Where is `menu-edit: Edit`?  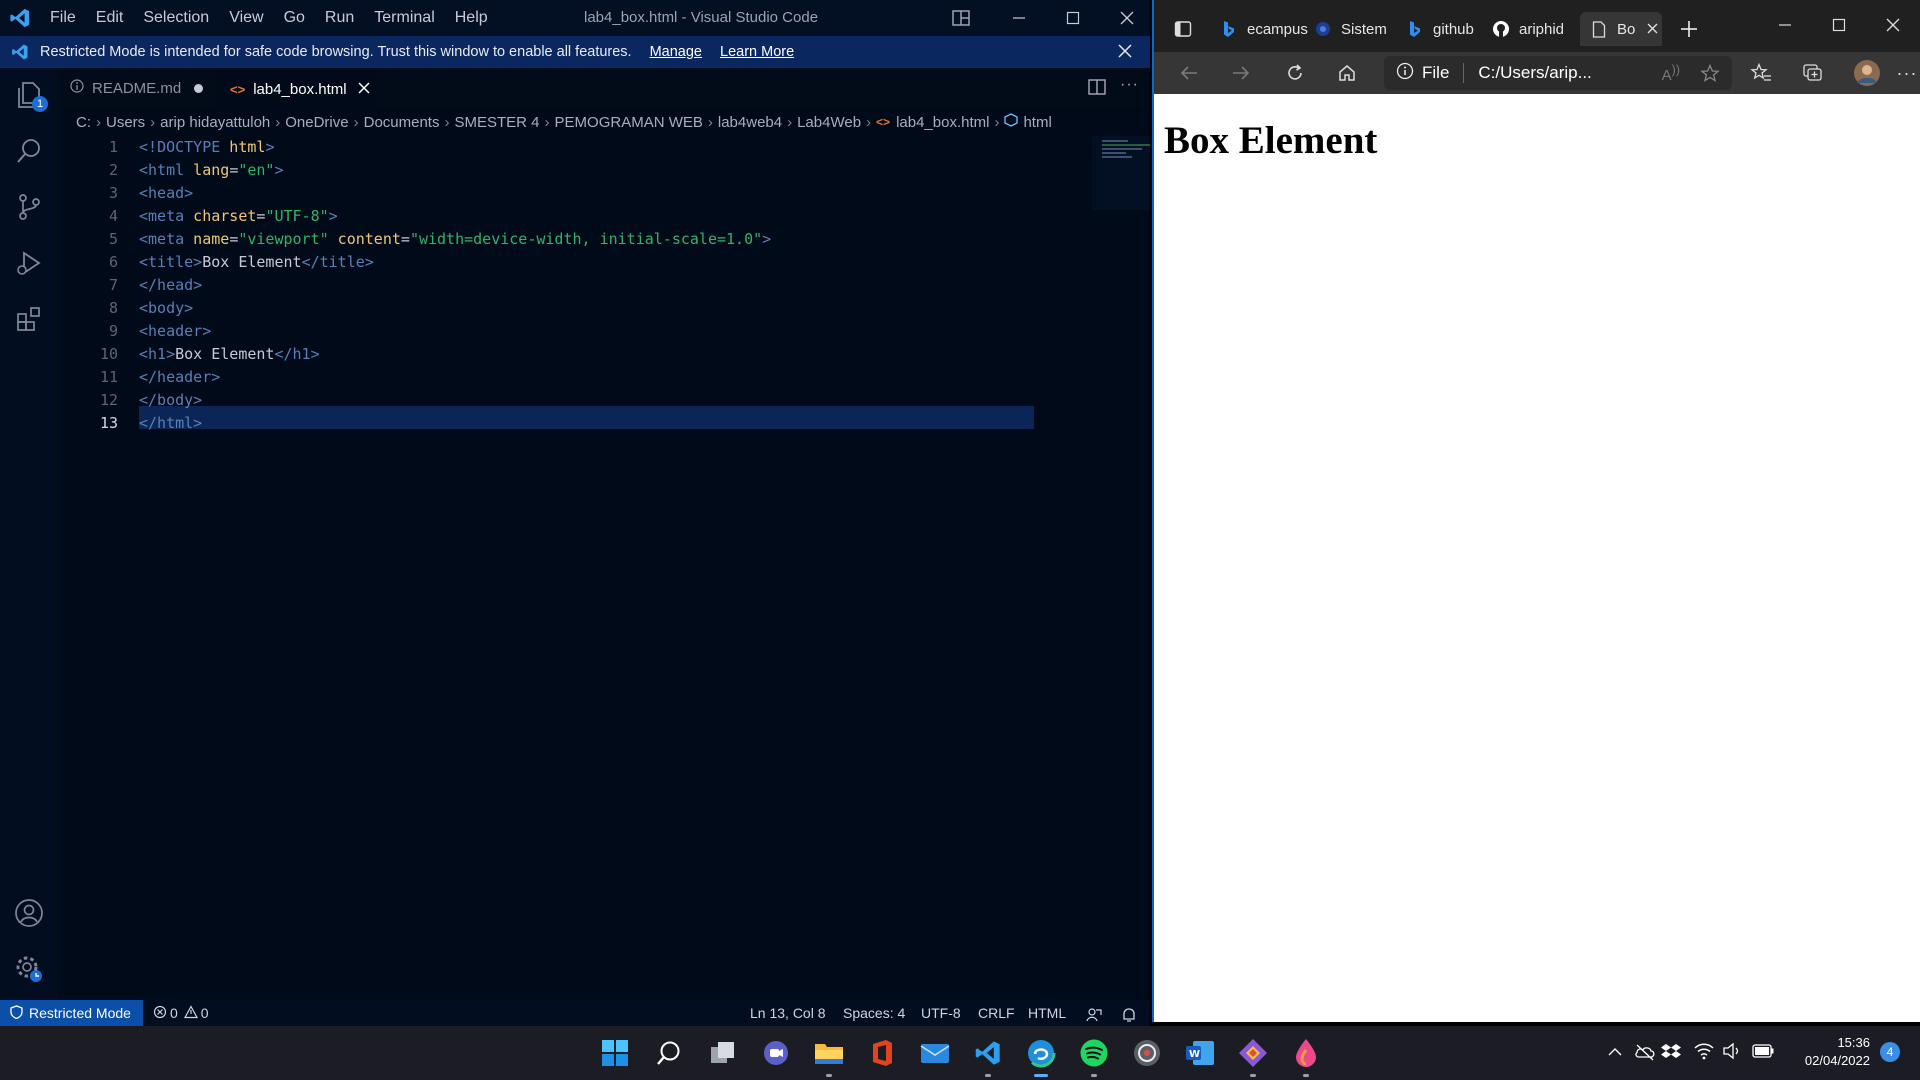 menu-edit: Edit is located at coordinates (110, 18).